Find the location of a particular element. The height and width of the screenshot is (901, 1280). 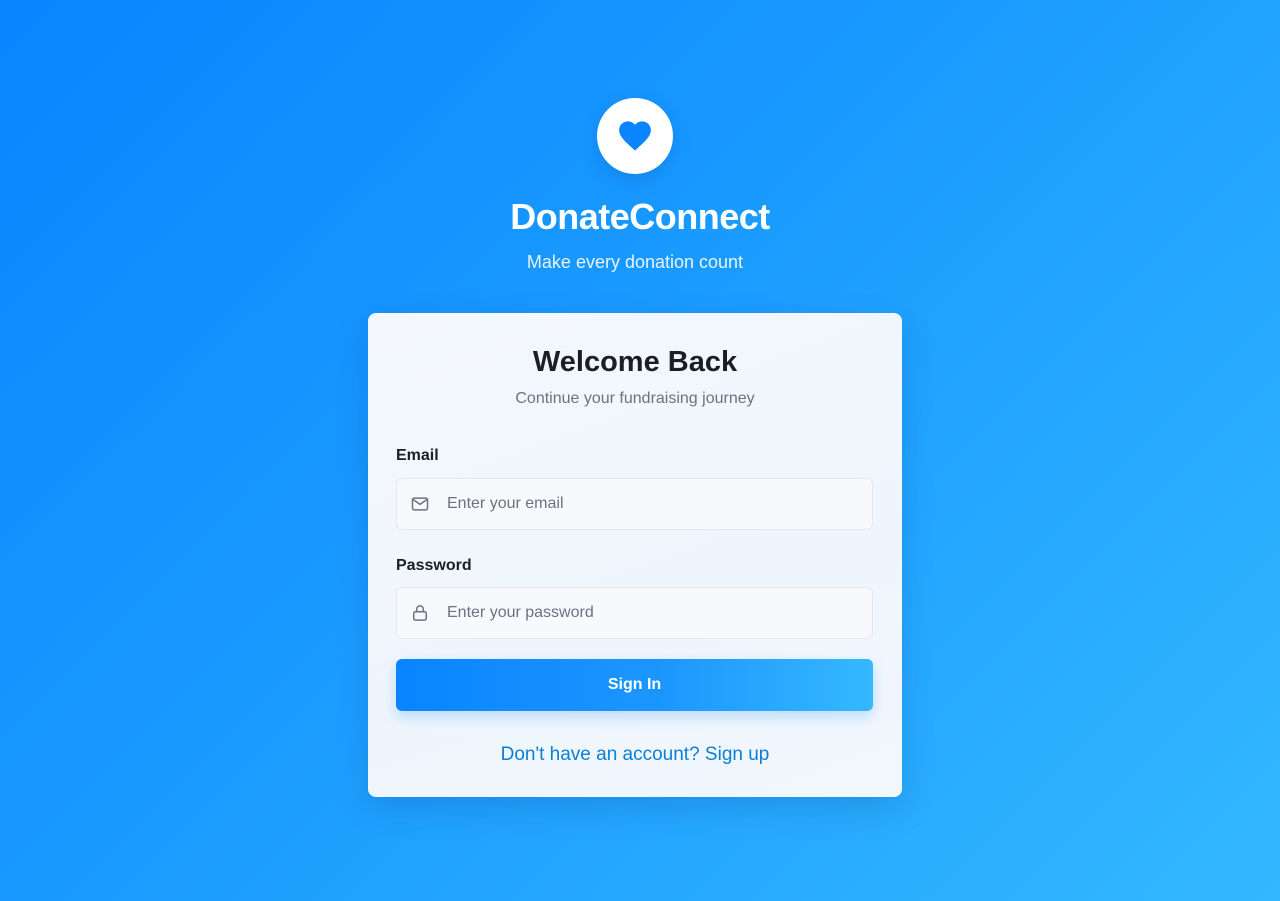

email-label: Email is located at coordinates (417, 455).